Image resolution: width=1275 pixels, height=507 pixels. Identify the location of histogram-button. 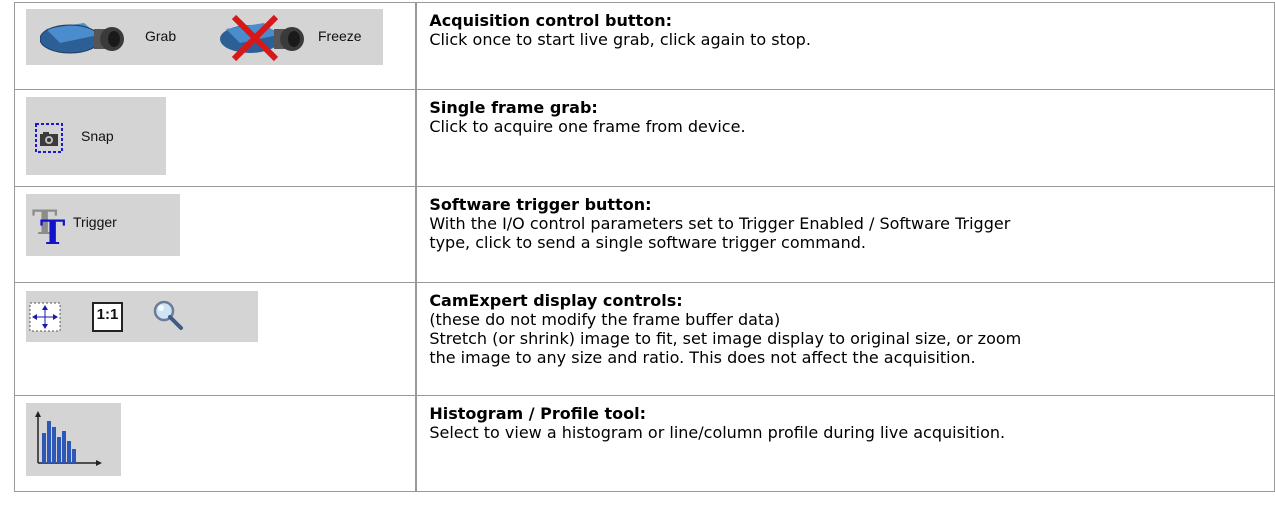
(73, 439).